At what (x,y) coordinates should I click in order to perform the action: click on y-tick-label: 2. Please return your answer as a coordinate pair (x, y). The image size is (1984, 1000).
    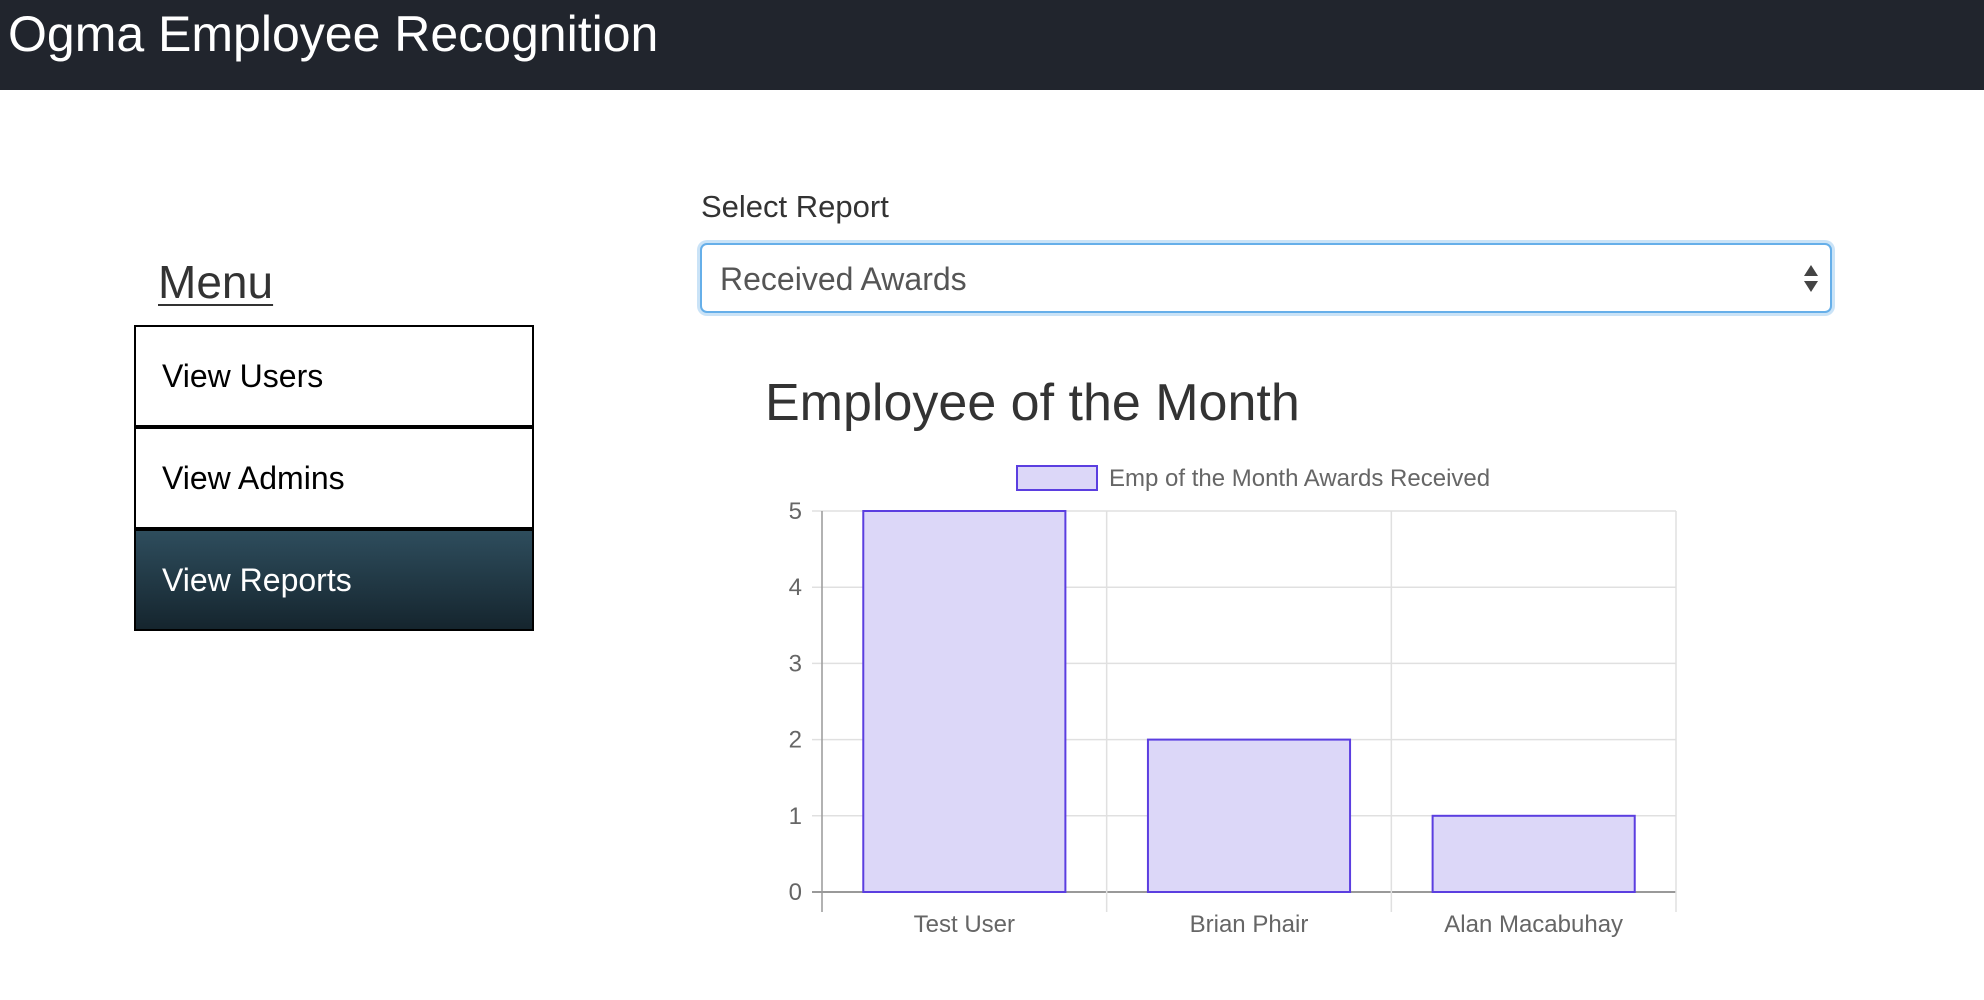
    Looking at the image, I should click on (795, 740).